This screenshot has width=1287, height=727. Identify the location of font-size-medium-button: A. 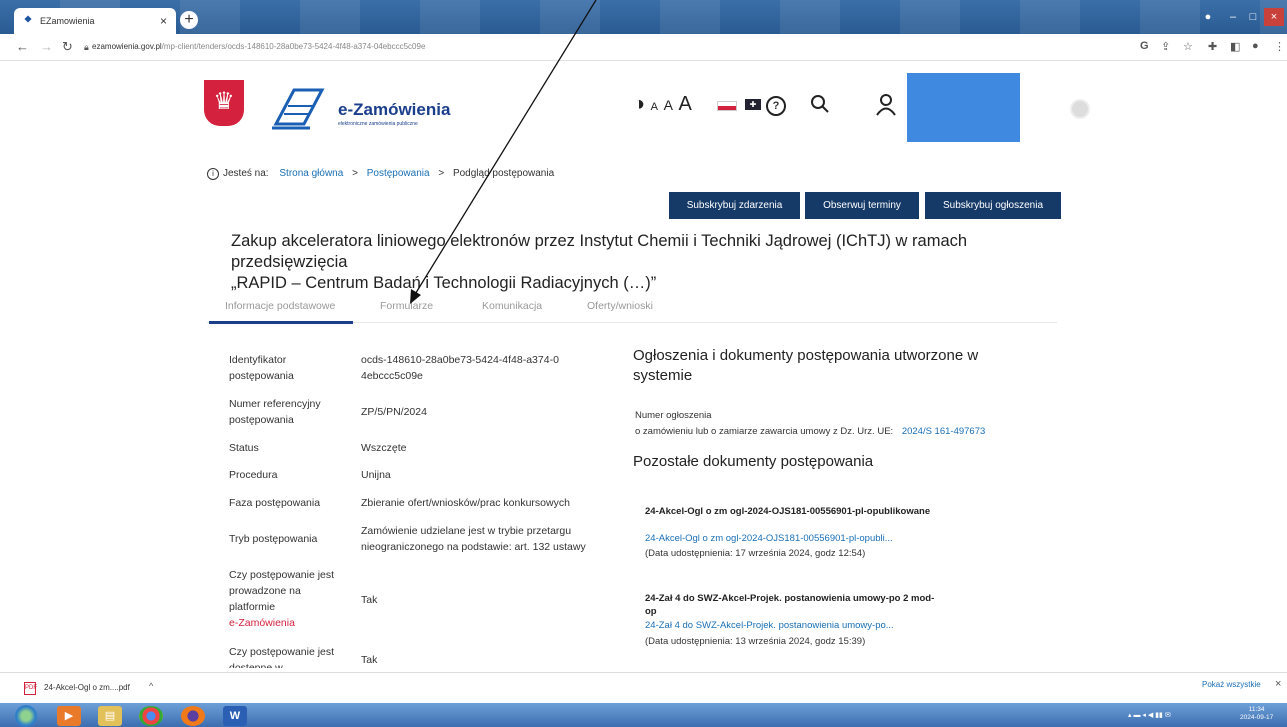
(668, 105).